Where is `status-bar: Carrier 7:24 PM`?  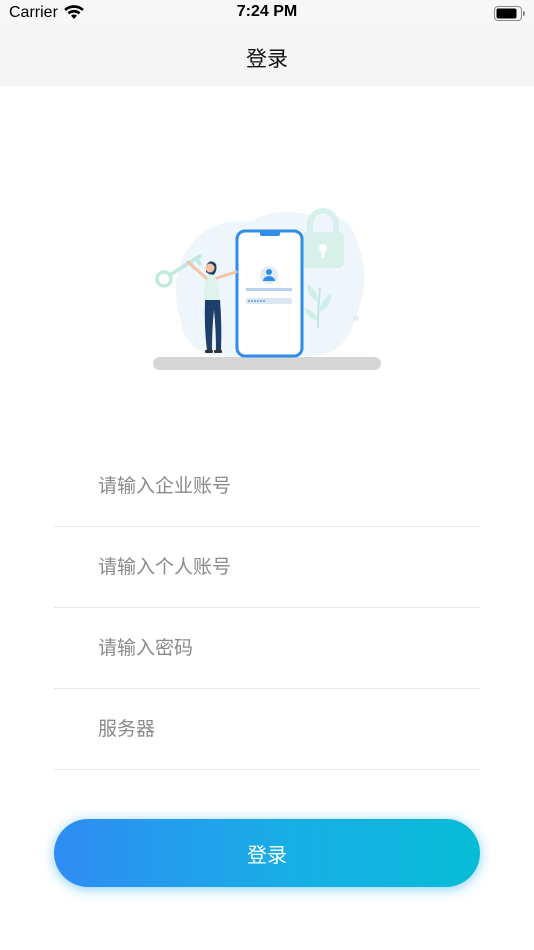 status-bar: Carrier 7:24 PM is located at coordinates (267, 13).